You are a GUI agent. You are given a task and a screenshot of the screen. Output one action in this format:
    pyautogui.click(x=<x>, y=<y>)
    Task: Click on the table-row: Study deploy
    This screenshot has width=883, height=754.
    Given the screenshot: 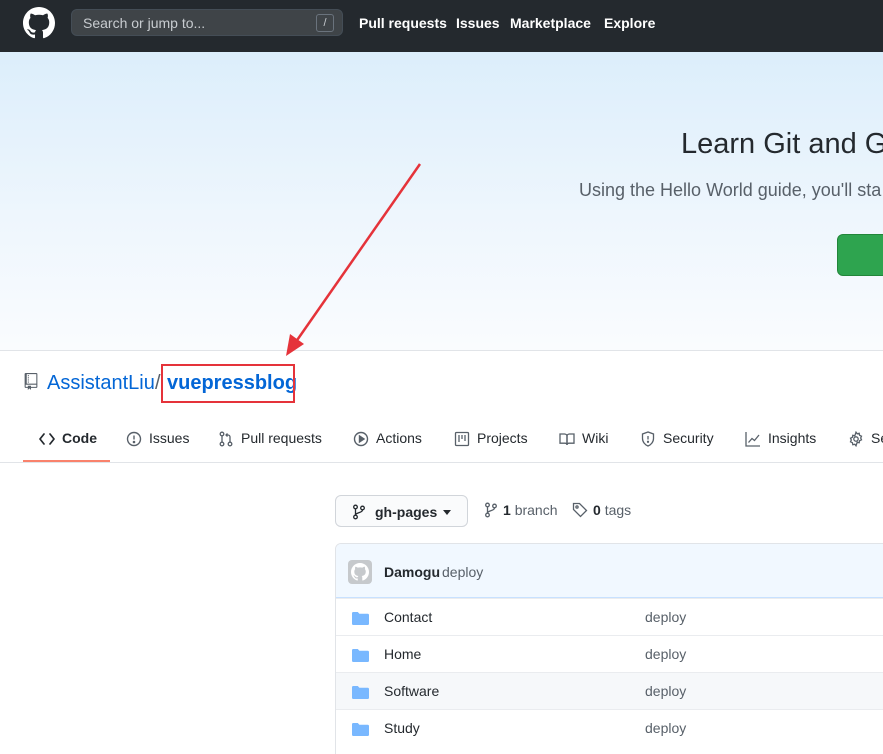 What is the action you would take?
    pyautogui.click(x=609, y=727)
    